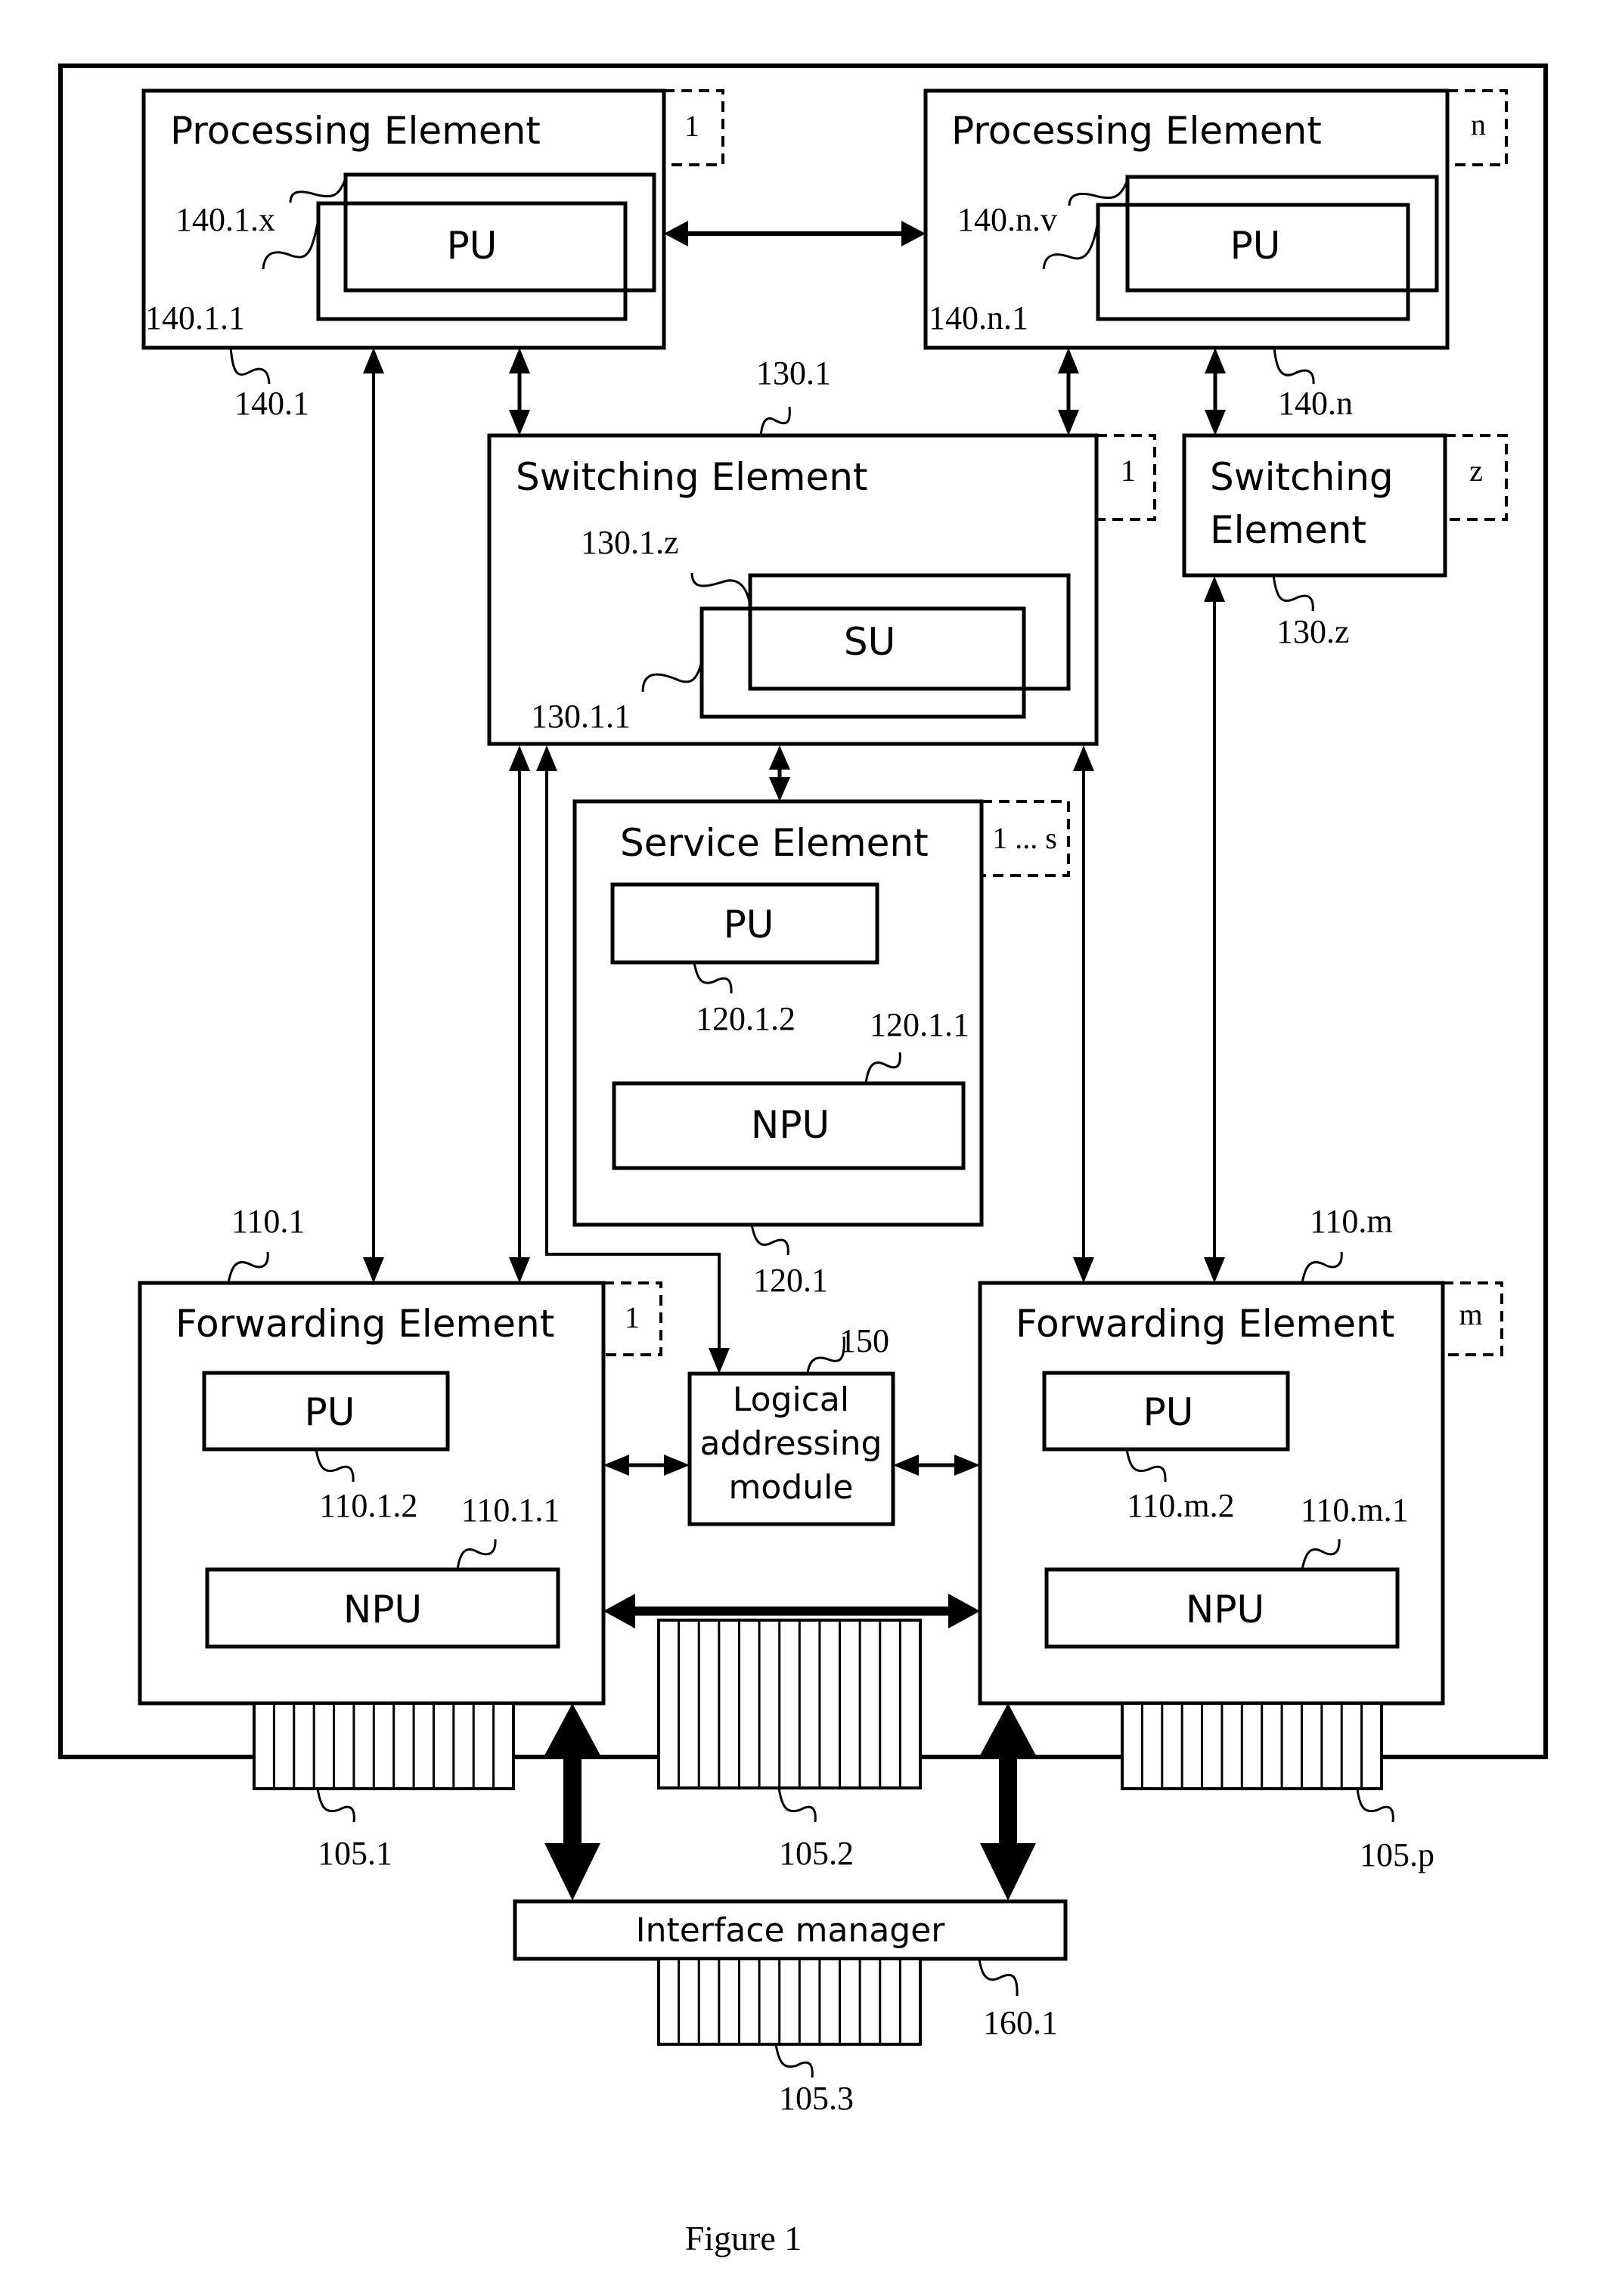  Describe the element at coordinates (1181, 1505) in the screenshot. I see `ref-label: 110.m.2` at that location.